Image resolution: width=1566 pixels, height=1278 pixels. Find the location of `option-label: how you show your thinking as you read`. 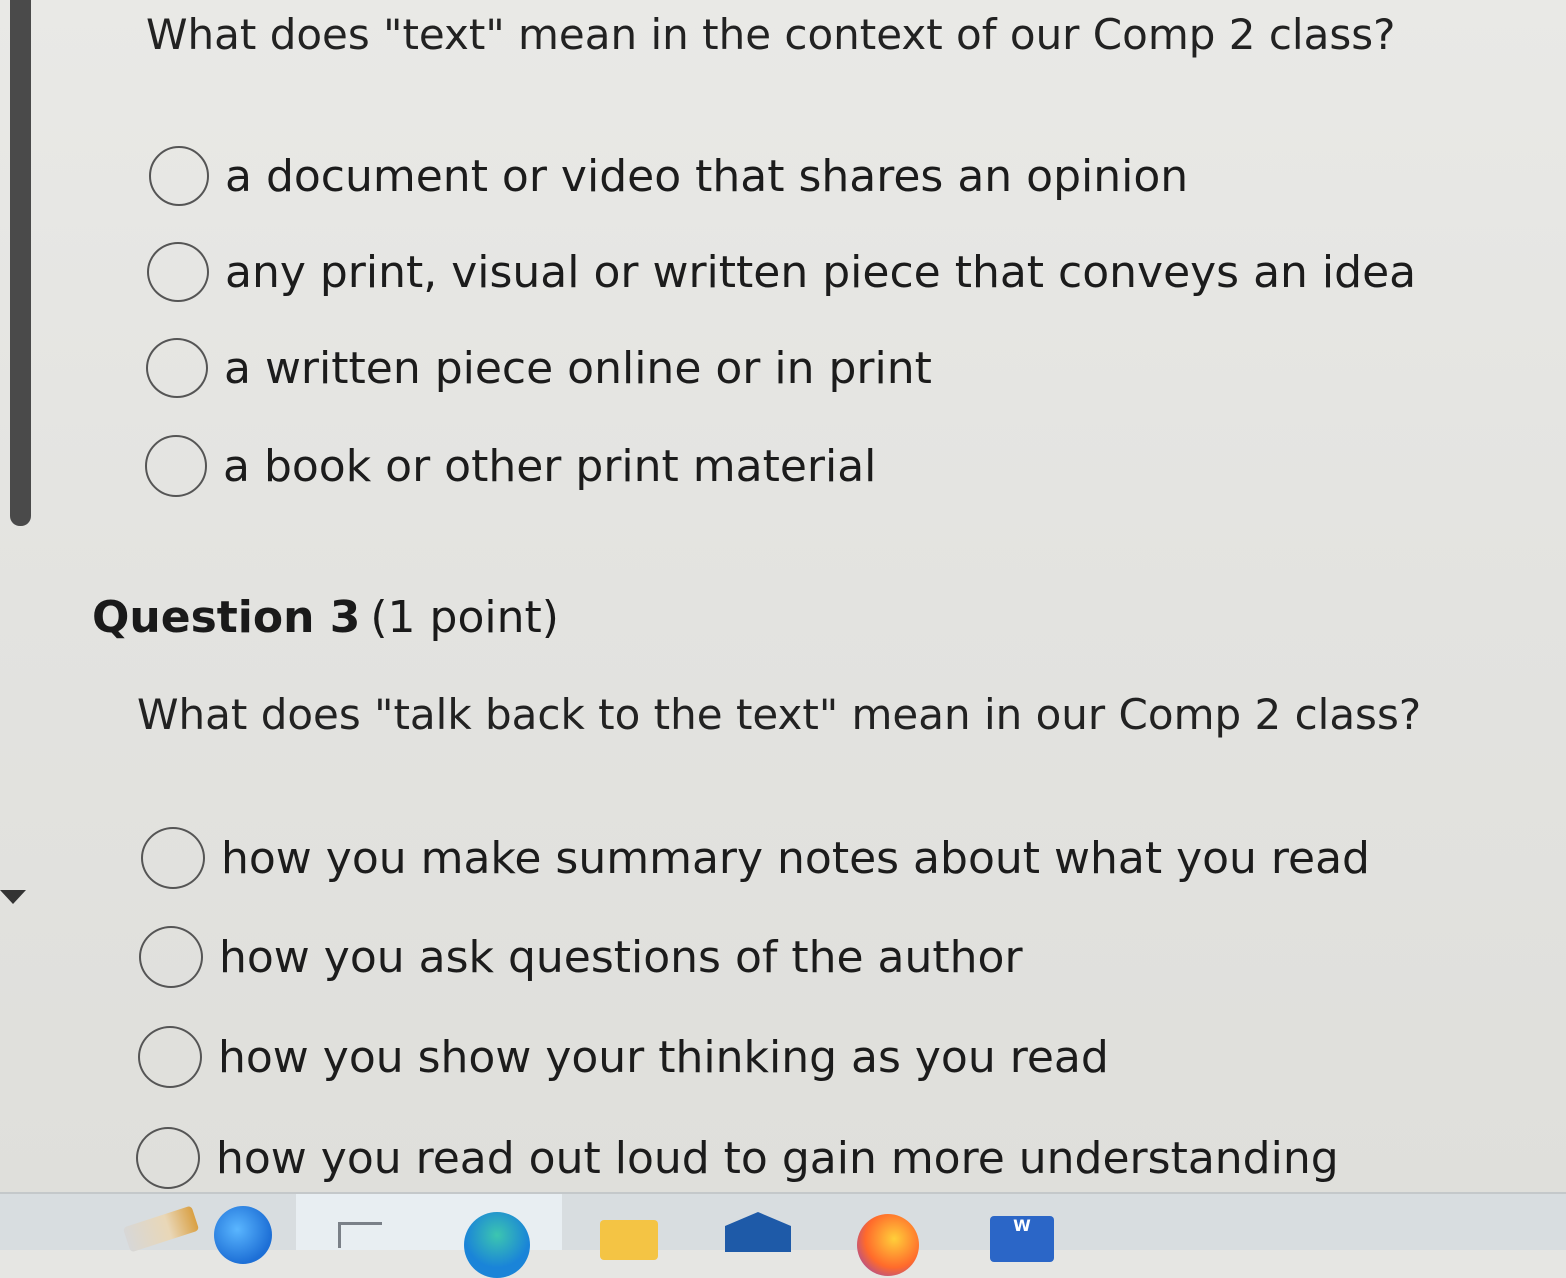

option-label: how you show your thinking as you read is located at coordinates (663, 1057).